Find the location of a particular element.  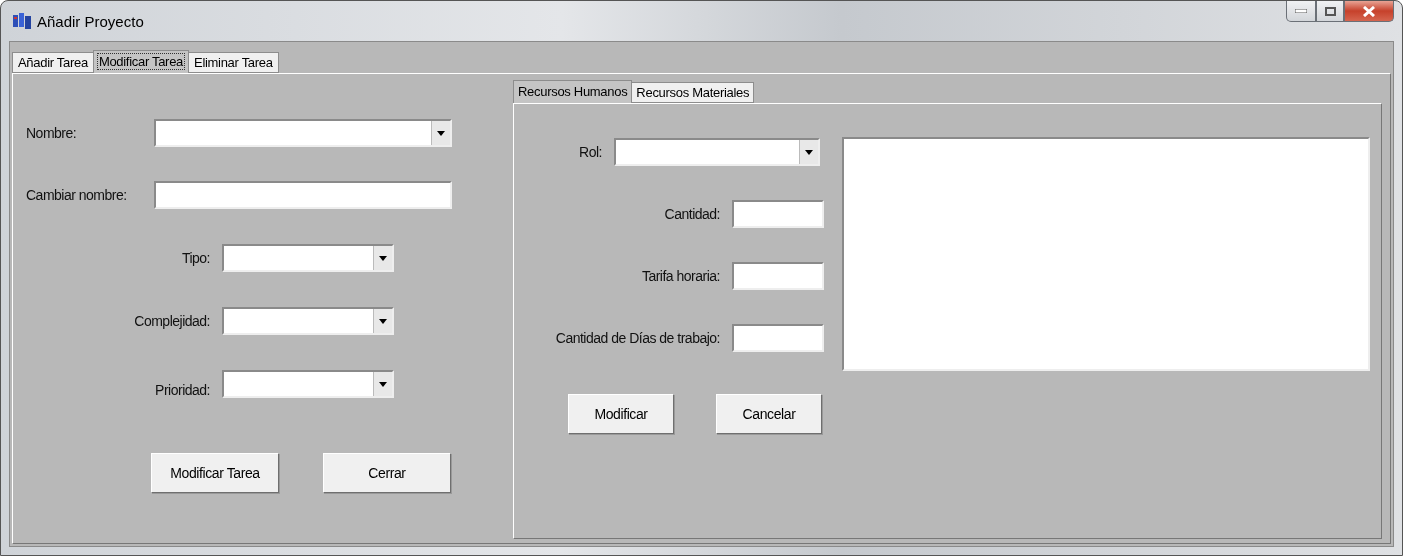

action-button: Cancelar is located at coordinates (769, 414).